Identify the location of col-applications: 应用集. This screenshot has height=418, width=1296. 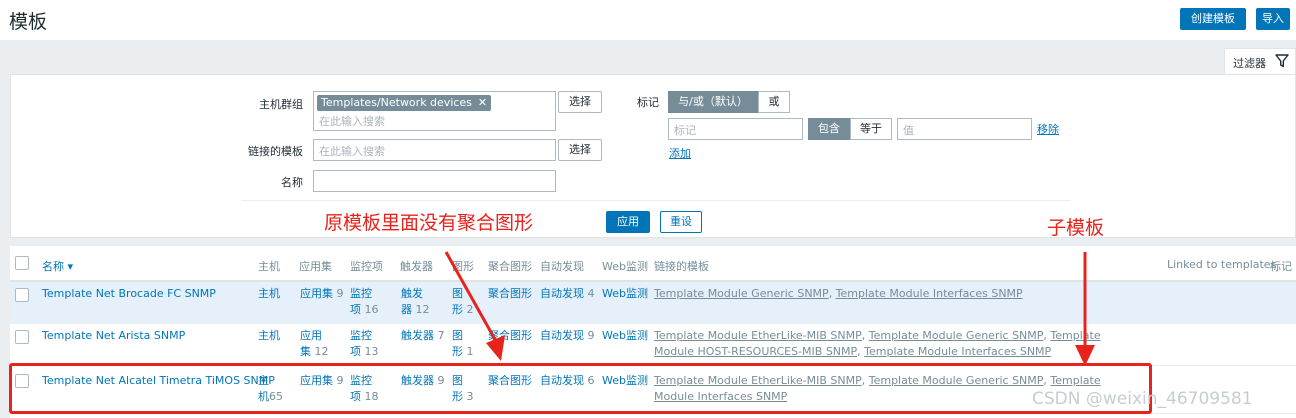
(315, 266).